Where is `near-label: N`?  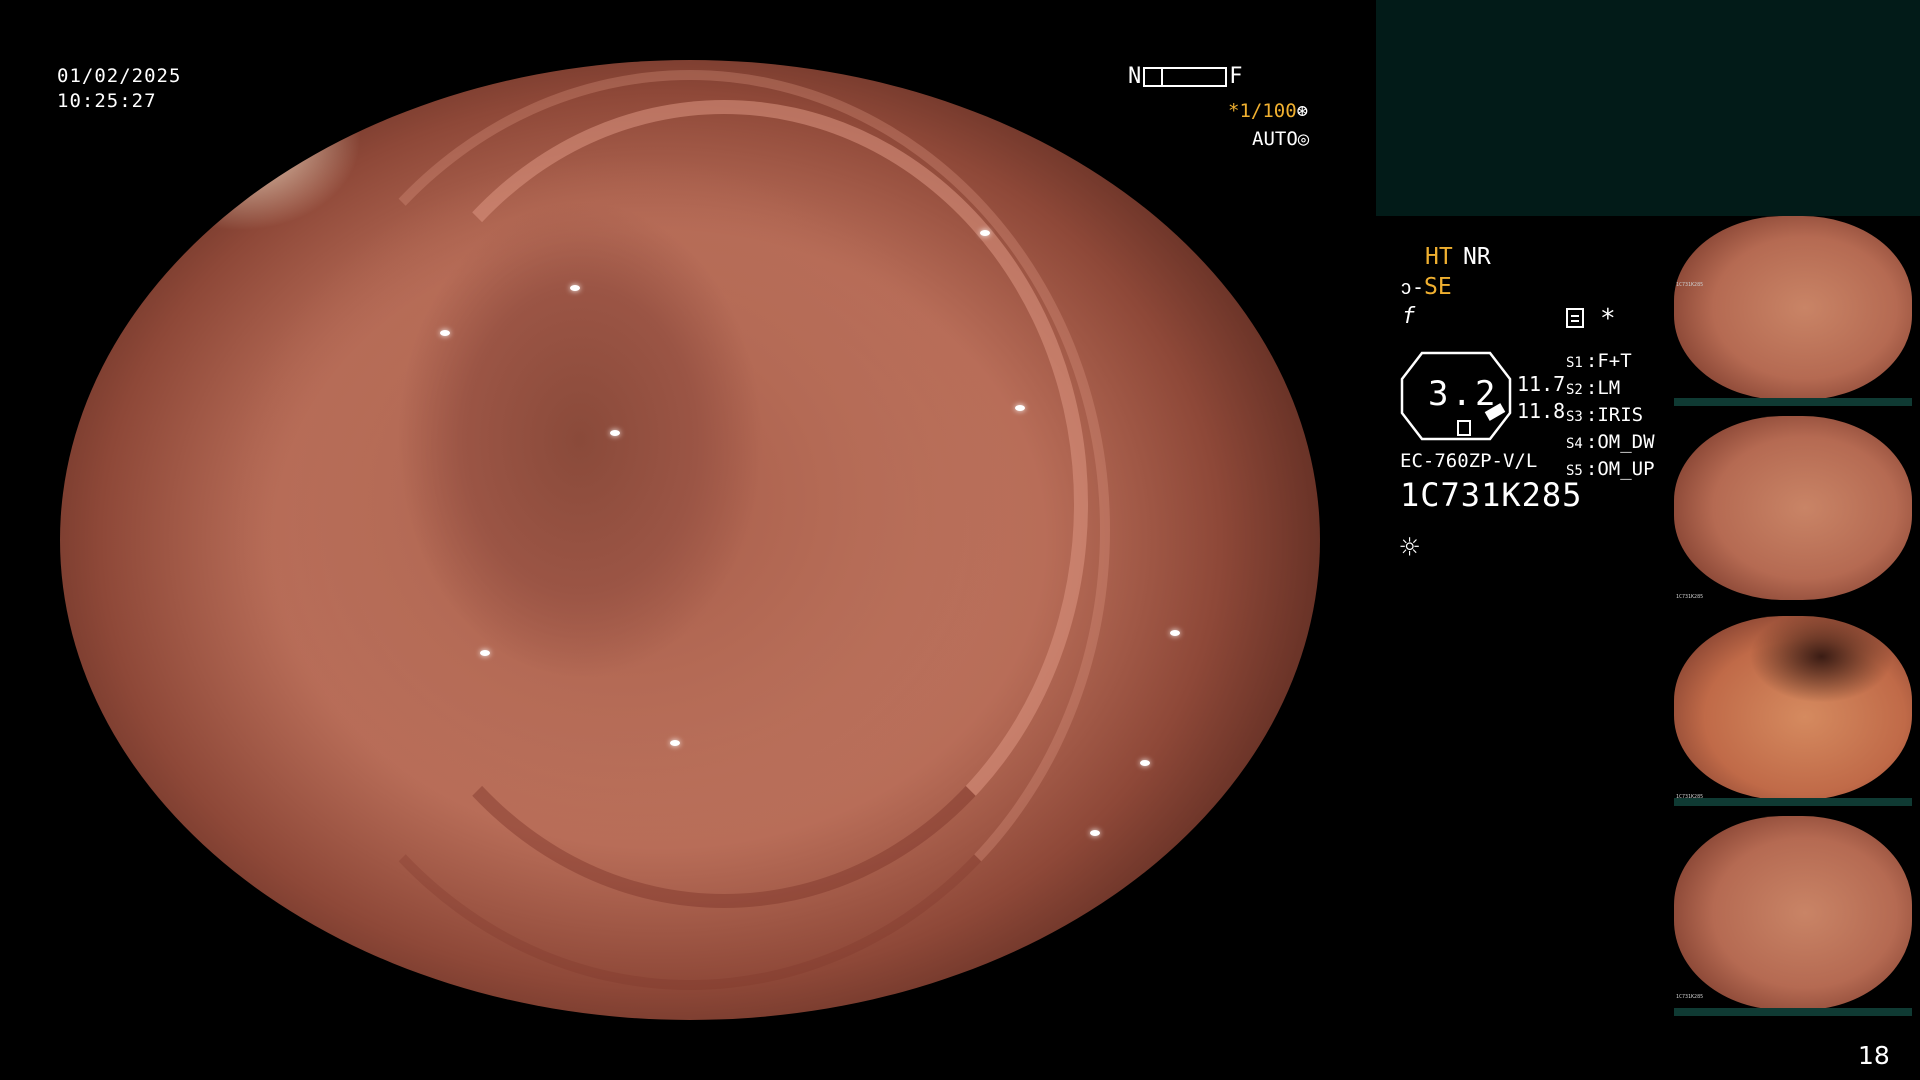 near-label: N is located at coordinates (1135, 76).